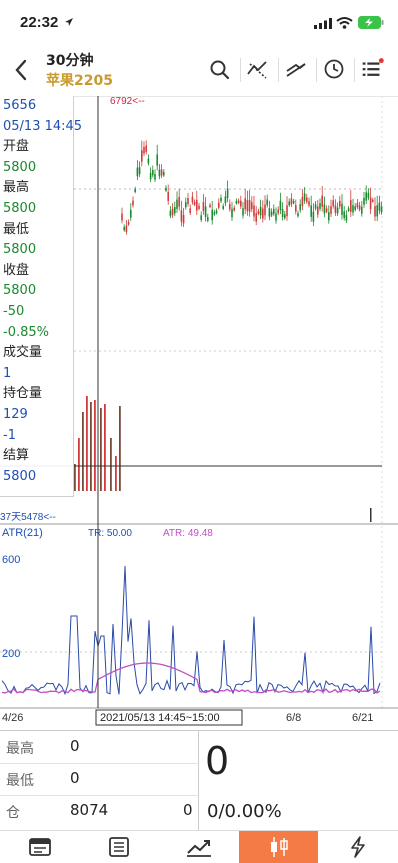  Describe the element at coordinates (75, 778) in the screenshot. I see `low-value: 0` at that location.